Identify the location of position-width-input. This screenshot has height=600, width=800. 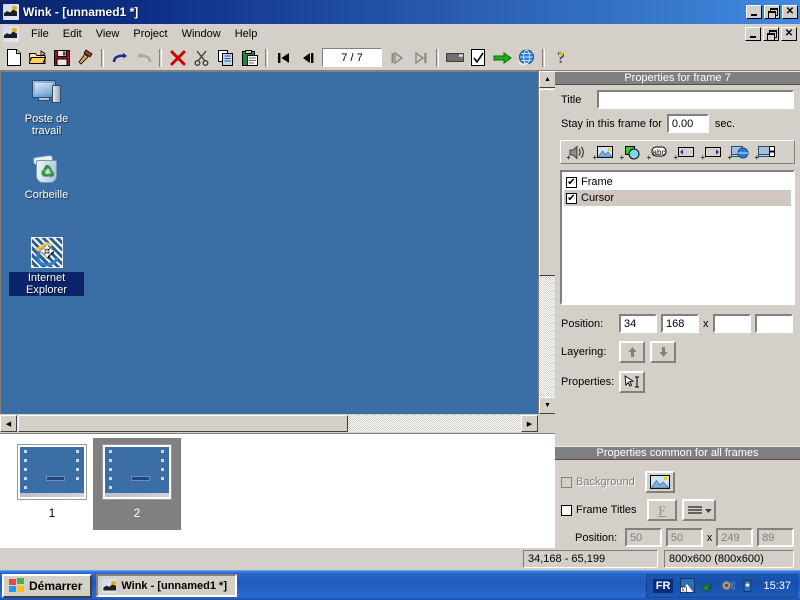
(731, 323).